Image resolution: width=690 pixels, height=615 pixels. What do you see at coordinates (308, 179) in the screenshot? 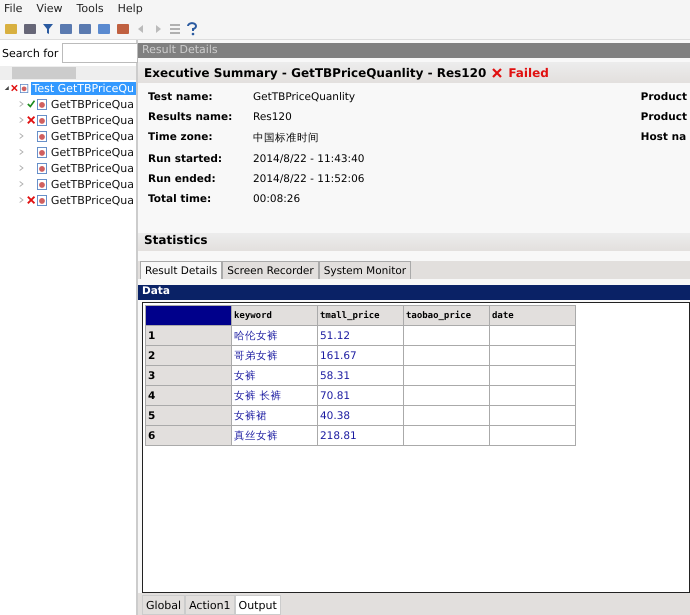
I see `field-value: 2014/8/22 - 11:52:06` at bounding box center [308, 179].